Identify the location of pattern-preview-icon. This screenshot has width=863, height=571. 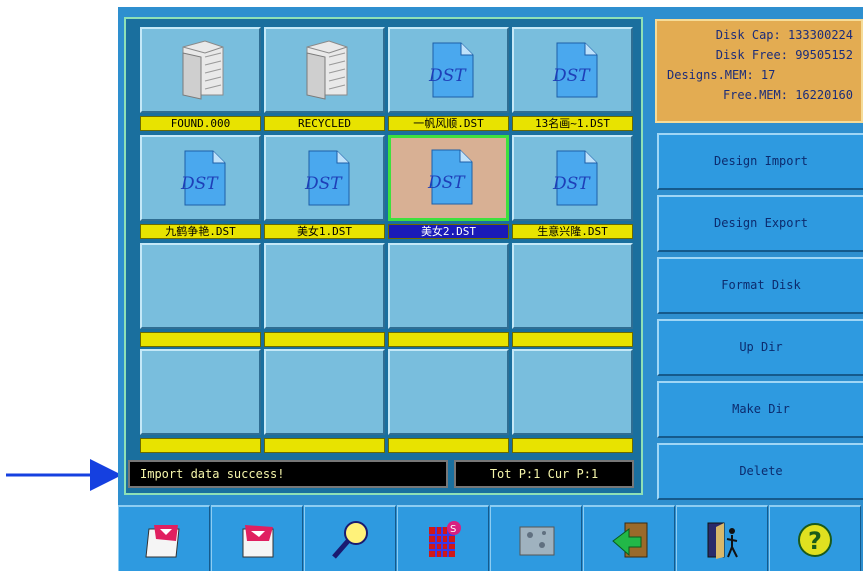
(537, 541).